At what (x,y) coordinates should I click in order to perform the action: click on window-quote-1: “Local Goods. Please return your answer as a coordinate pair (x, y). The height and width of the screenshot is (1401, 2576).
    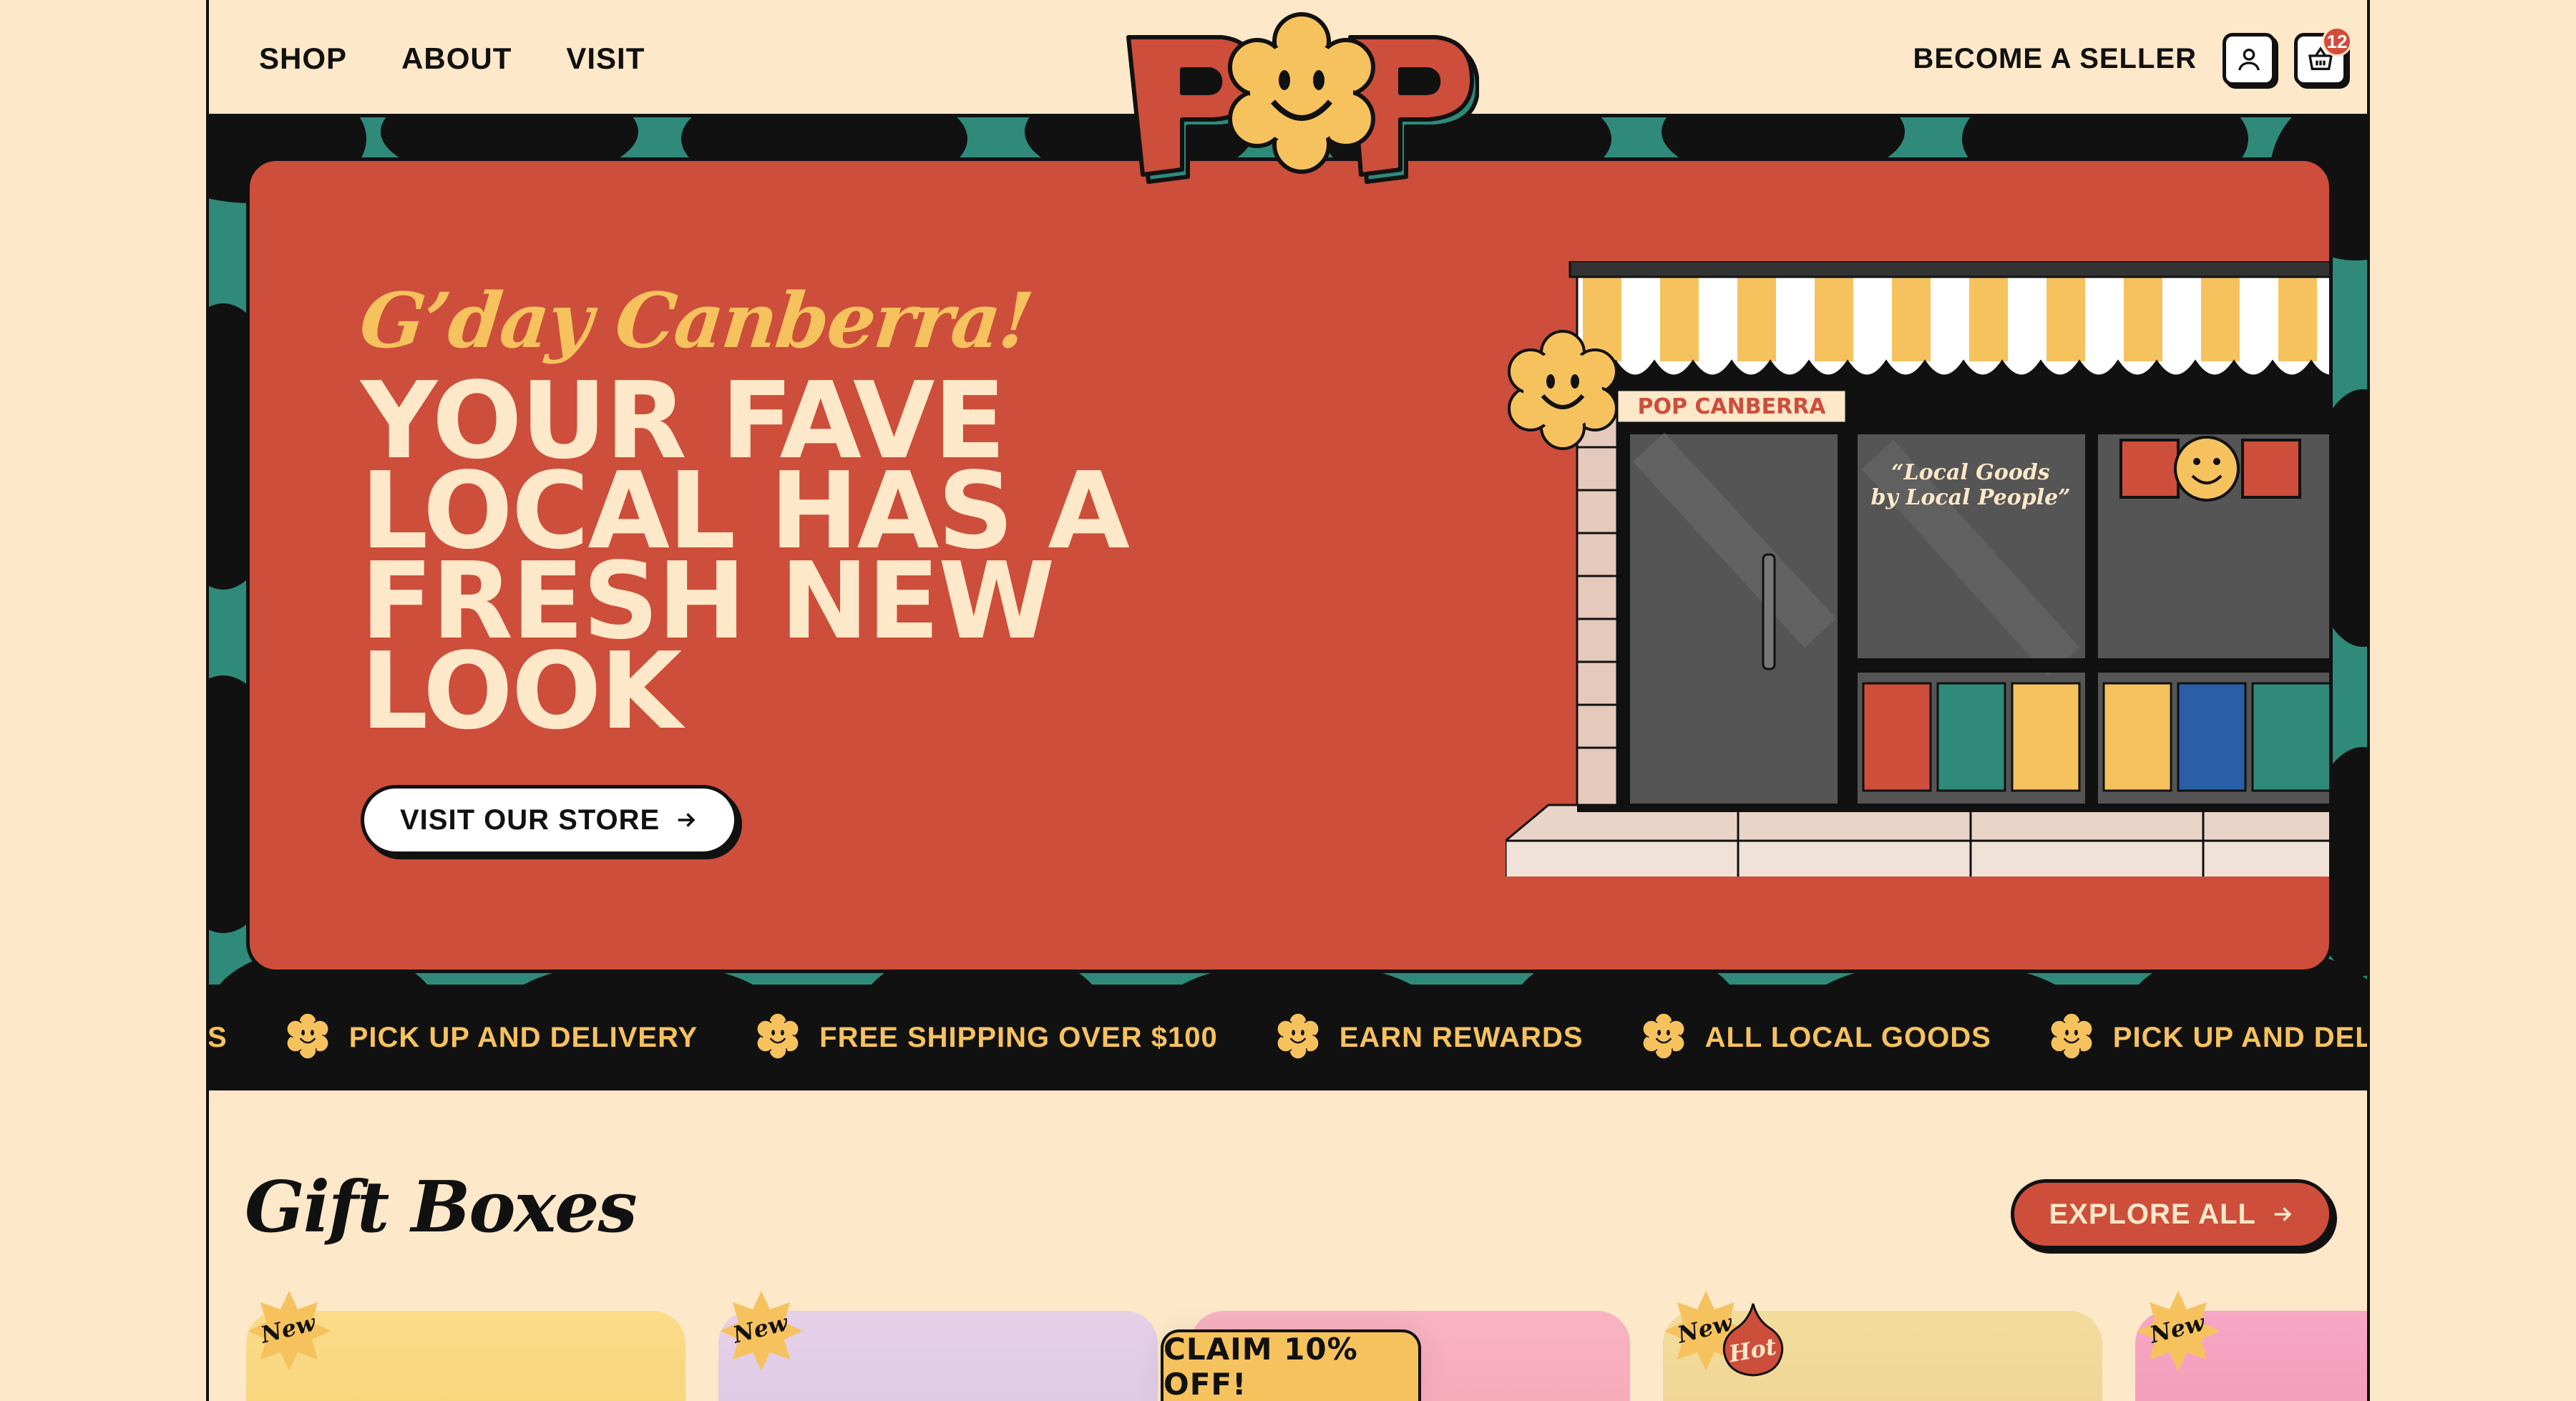
    Looking at the image, I should click on (1970, 472).